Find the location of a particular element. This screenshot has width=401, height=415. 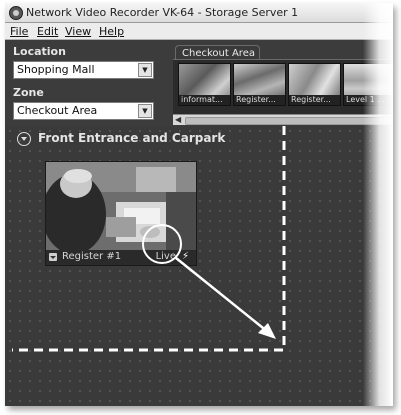

menu-help: Help is located at coordinates (111, 31).